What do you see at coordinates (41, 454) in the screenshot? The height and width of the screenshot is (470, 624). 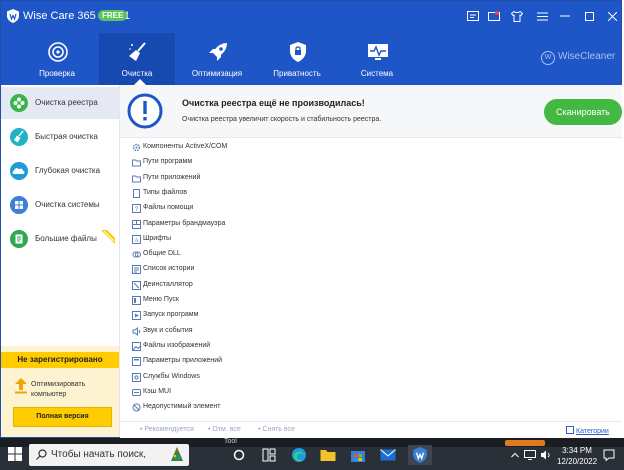 I see `search-icon` at bounding box center [41, 454].